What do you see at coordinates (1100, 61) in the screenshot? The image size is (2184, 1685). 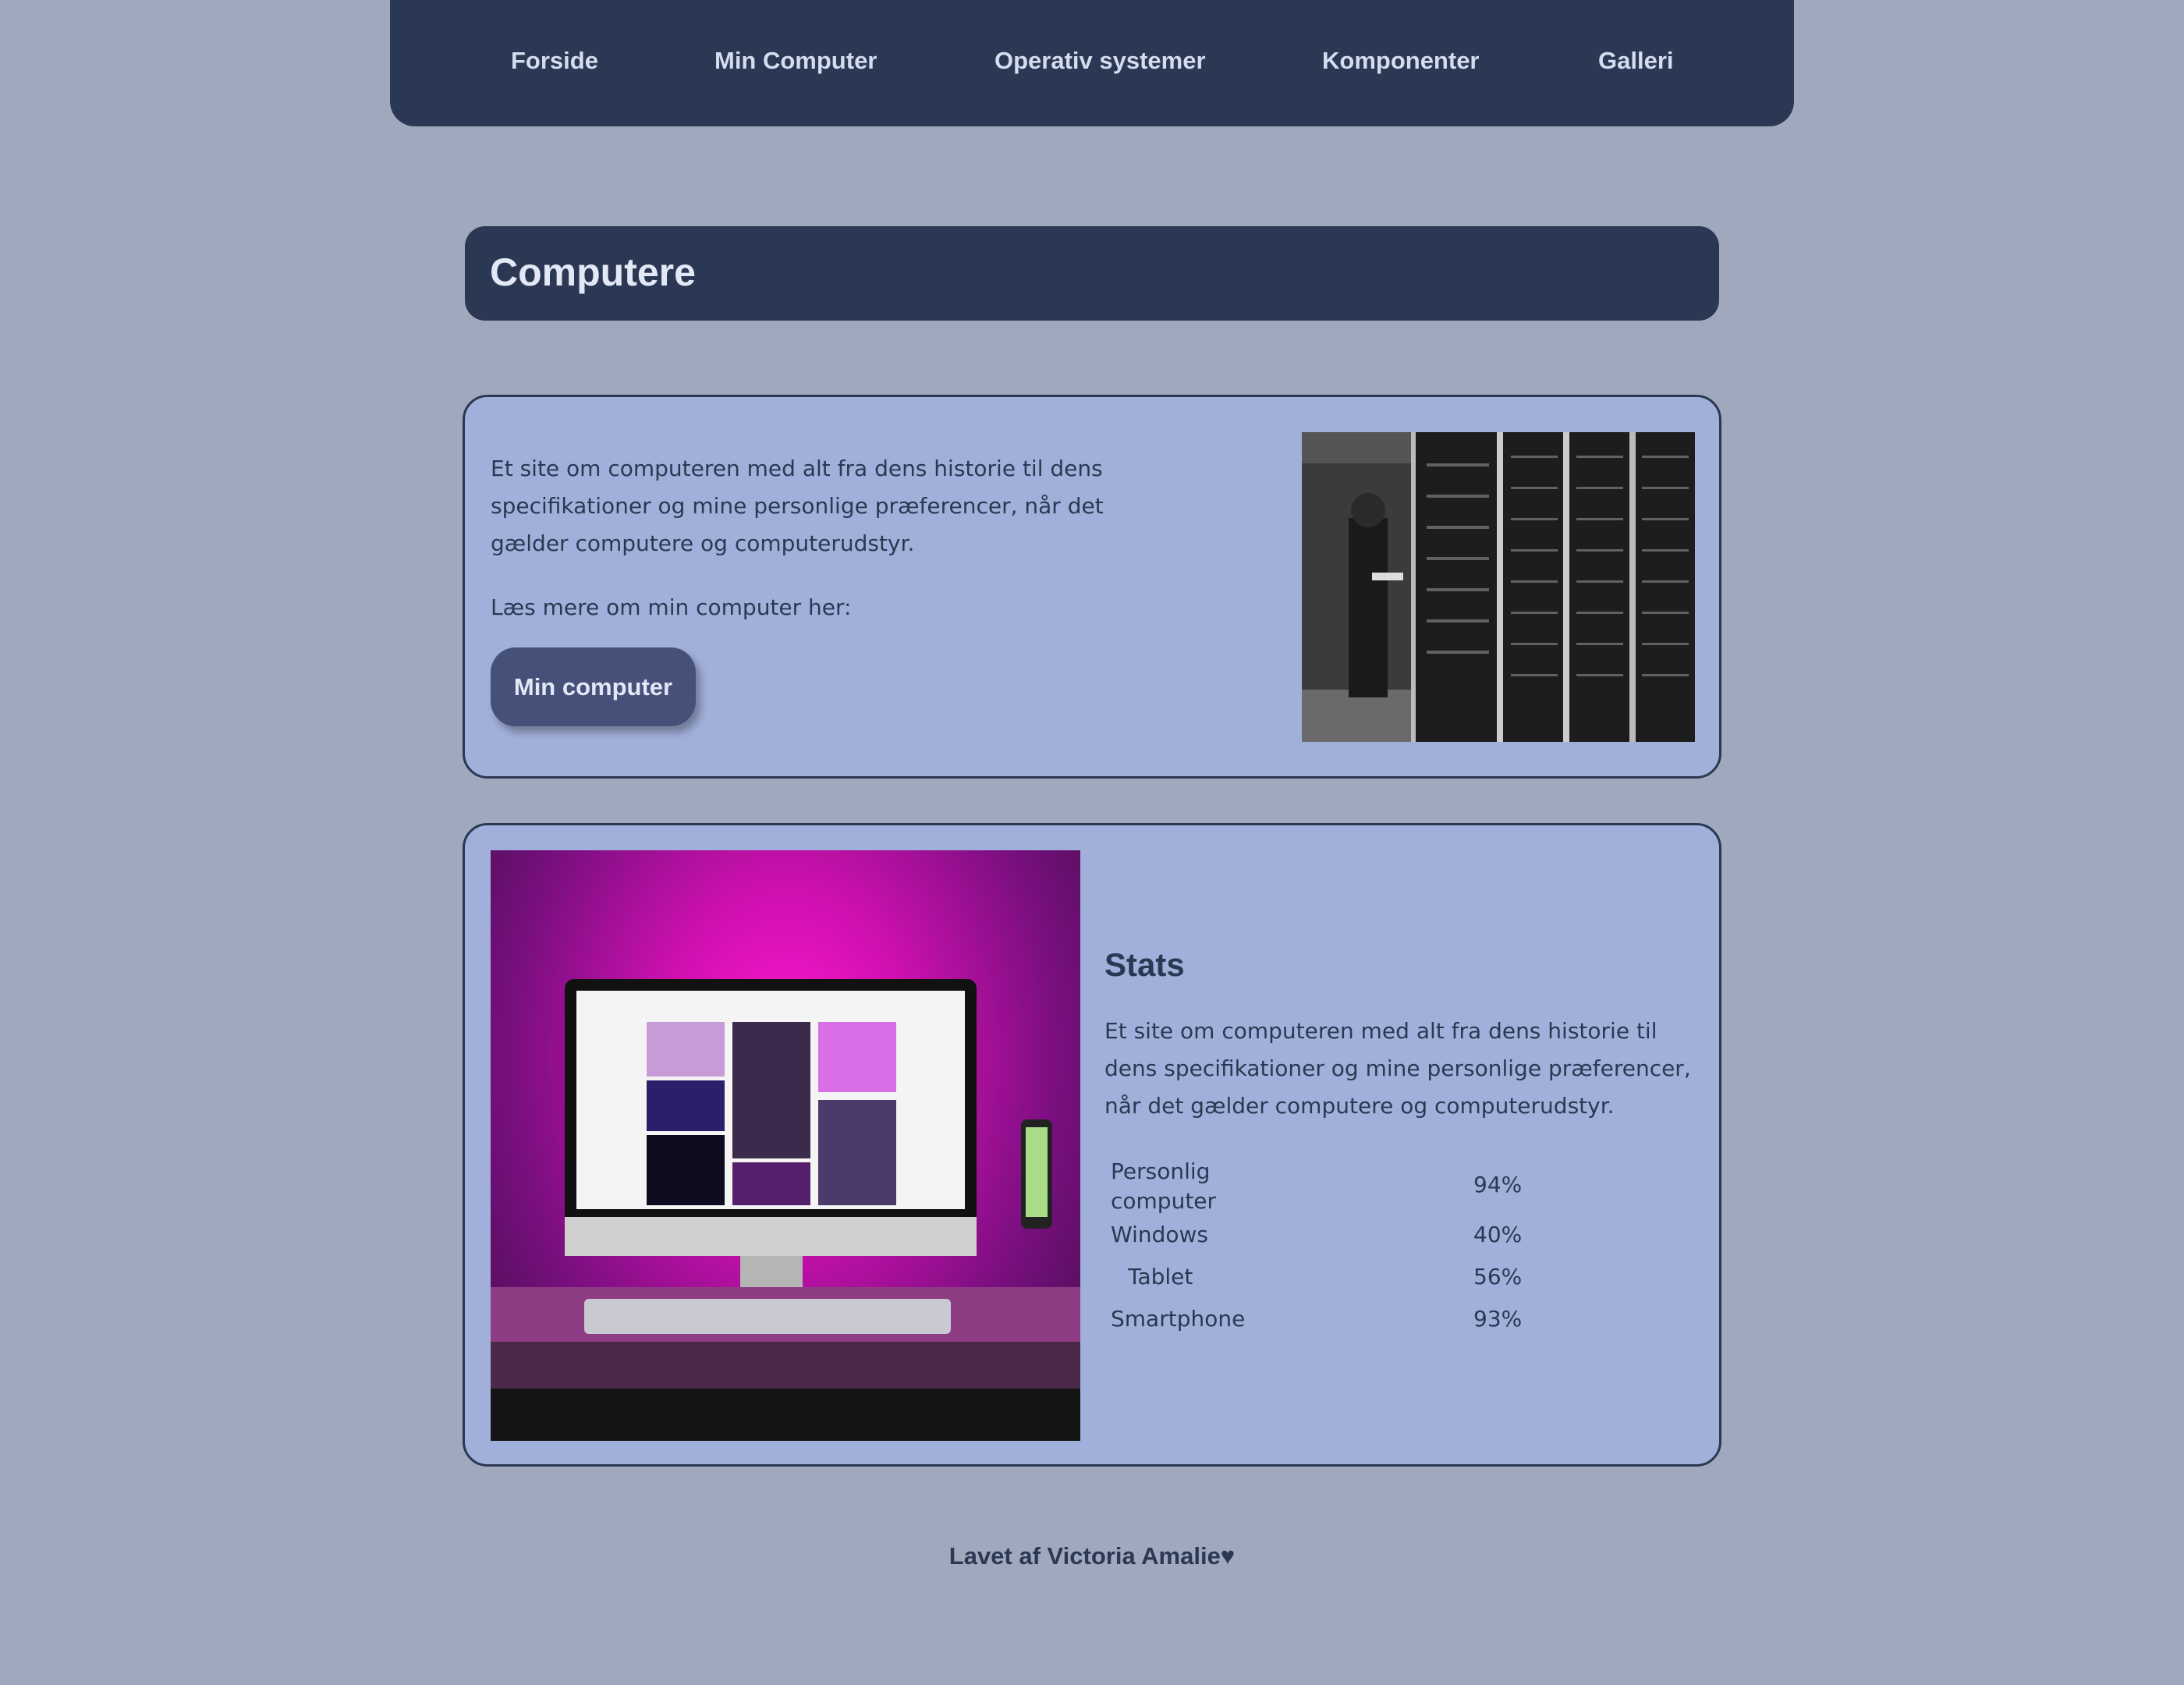 I see `nav-item-operativ-systemer: Operativ systemer` at bounding box center [1100, 61].